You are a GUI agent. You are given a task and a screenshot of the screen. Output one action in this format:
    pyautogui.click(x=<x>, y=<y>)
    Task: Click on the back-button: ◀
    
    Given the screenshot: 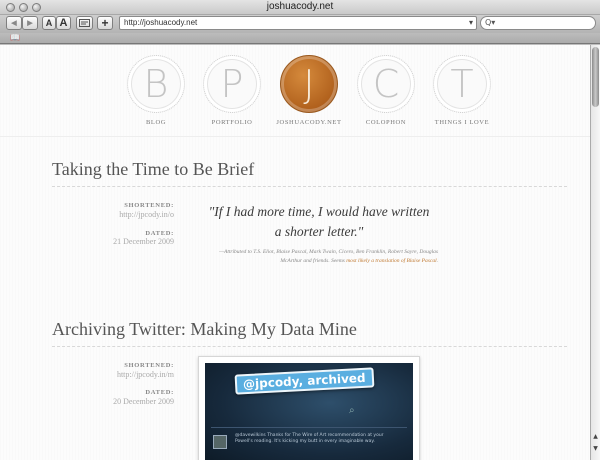 What is the action you would take?
    pyautogui.click(x=14, y=23)
    